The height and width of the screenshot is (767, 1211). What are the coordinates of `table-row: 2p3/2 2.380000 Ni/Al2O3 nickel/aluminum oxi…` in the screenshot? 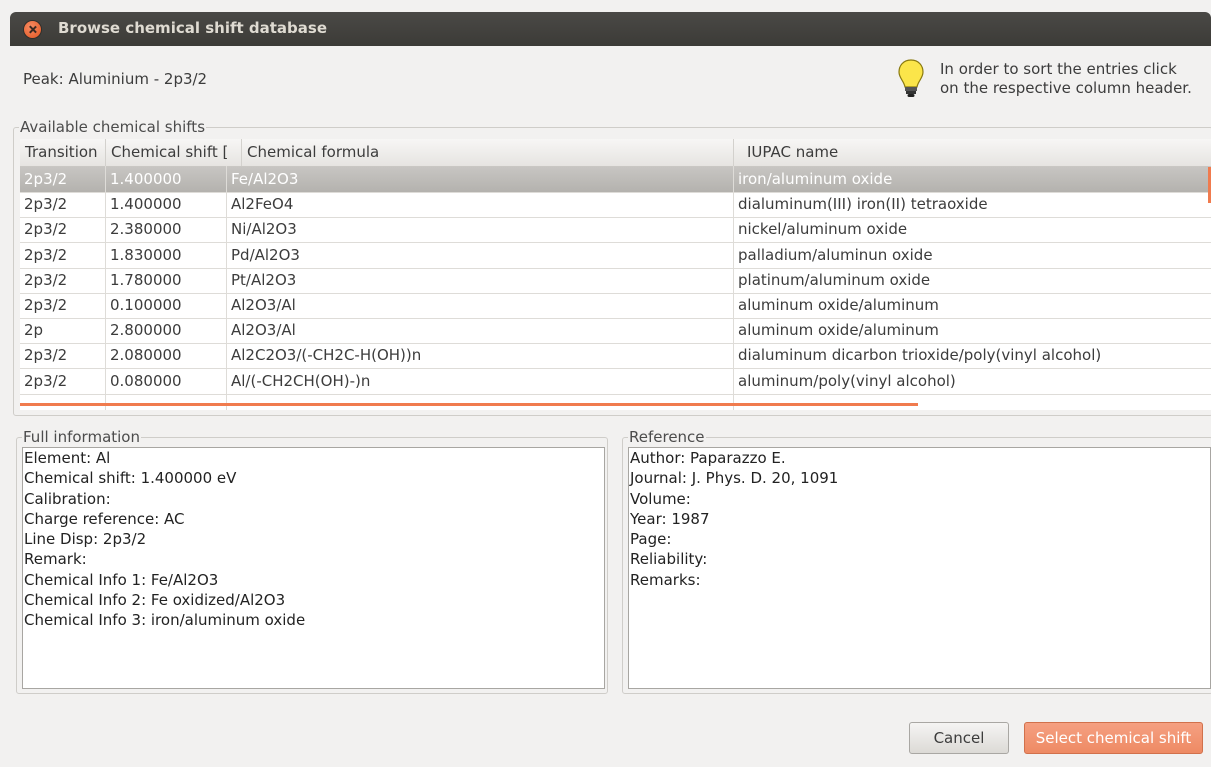 It's located at (615, 230).